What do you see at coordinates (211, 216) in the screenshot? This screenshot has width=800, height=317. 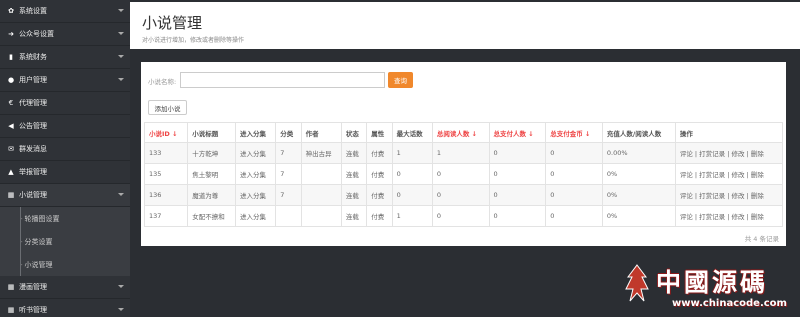 I see `cell-title: 女配不撩和` at bounding box center [211, 216].